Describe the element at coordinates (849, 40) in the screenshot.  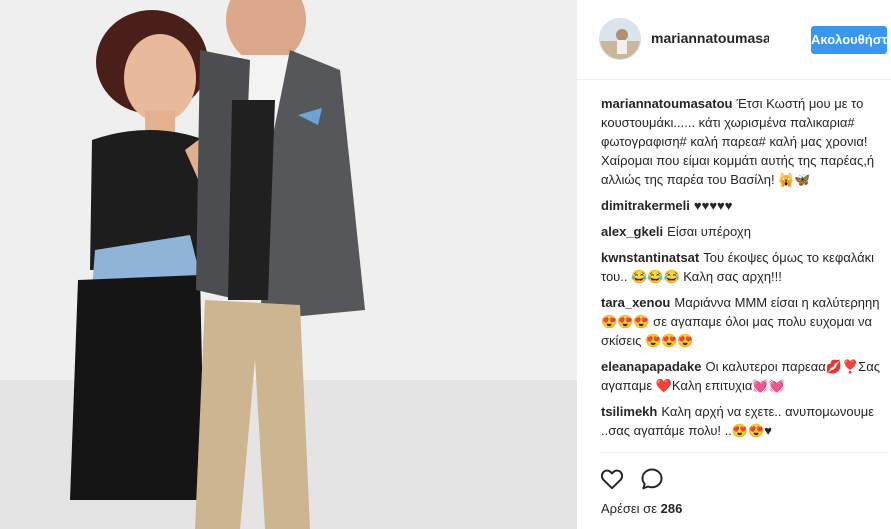
I see `follow-button: Ακολουθήστε` at that location.